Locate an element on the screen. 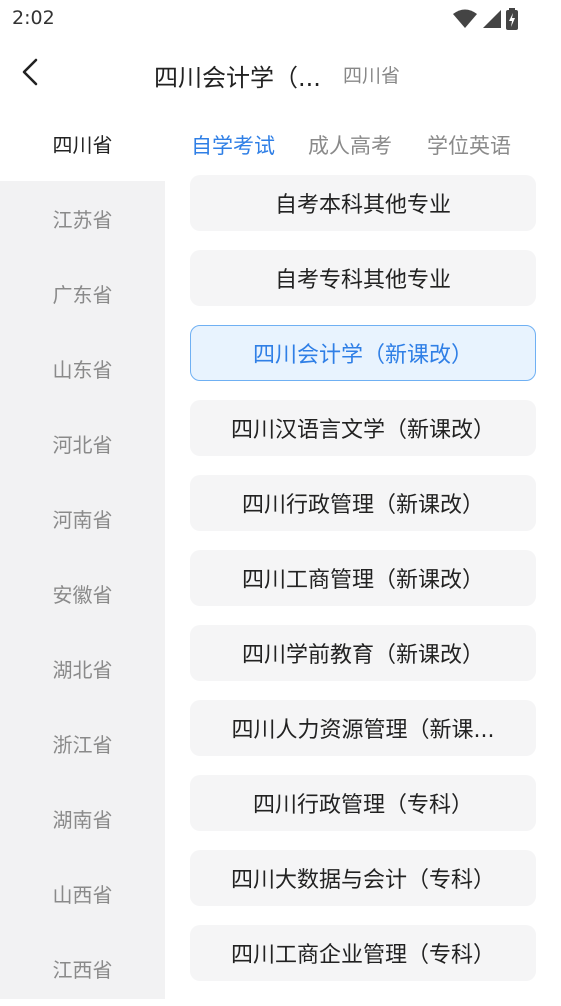  list-item-label: 自考本科其他专业 is located at coordinates (362, 205).